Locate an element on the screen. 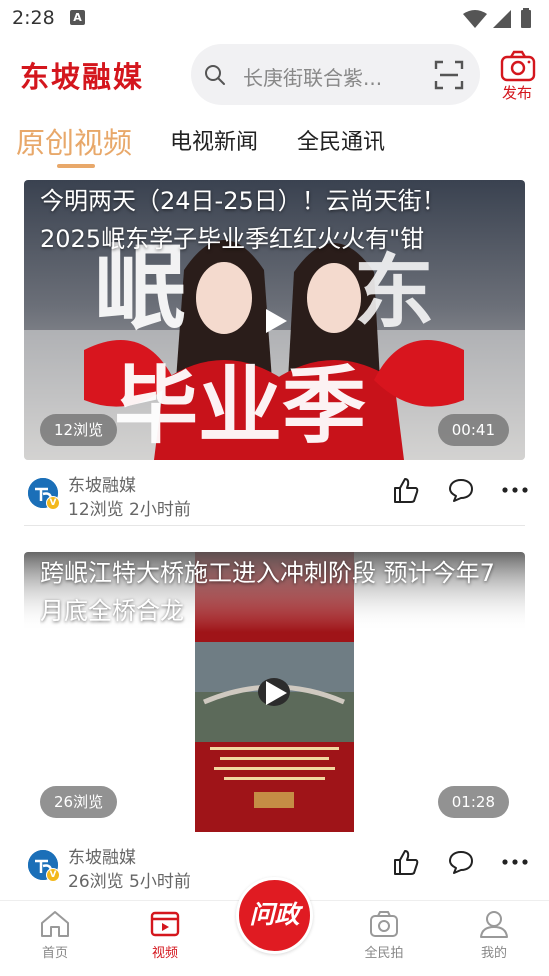 The height and width of the screenshot is (976, 549). scan-icon is located at coordinates (449, 75).